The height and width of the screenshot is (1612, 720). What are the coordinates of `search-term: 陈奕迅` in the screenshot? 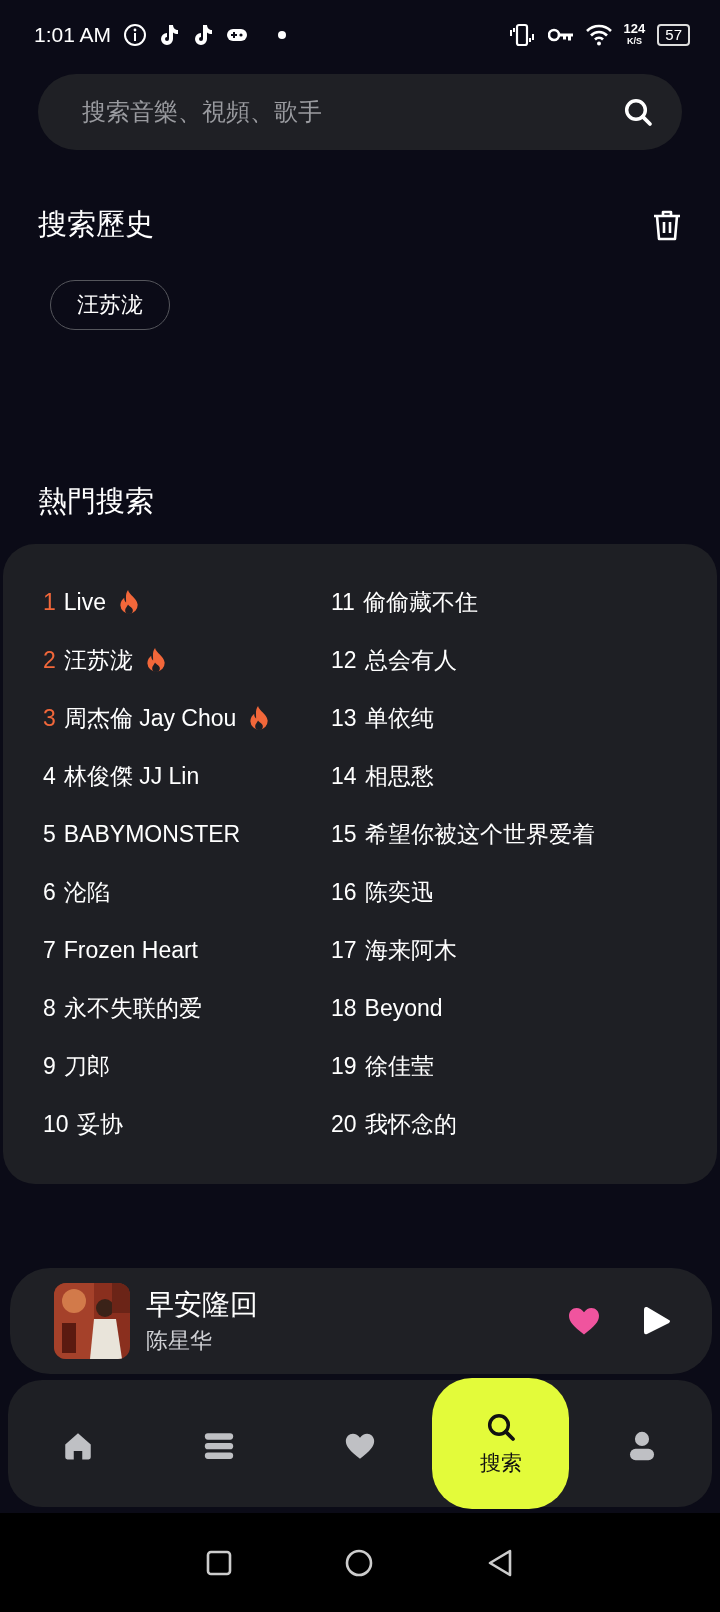 It's located at (399, 892).